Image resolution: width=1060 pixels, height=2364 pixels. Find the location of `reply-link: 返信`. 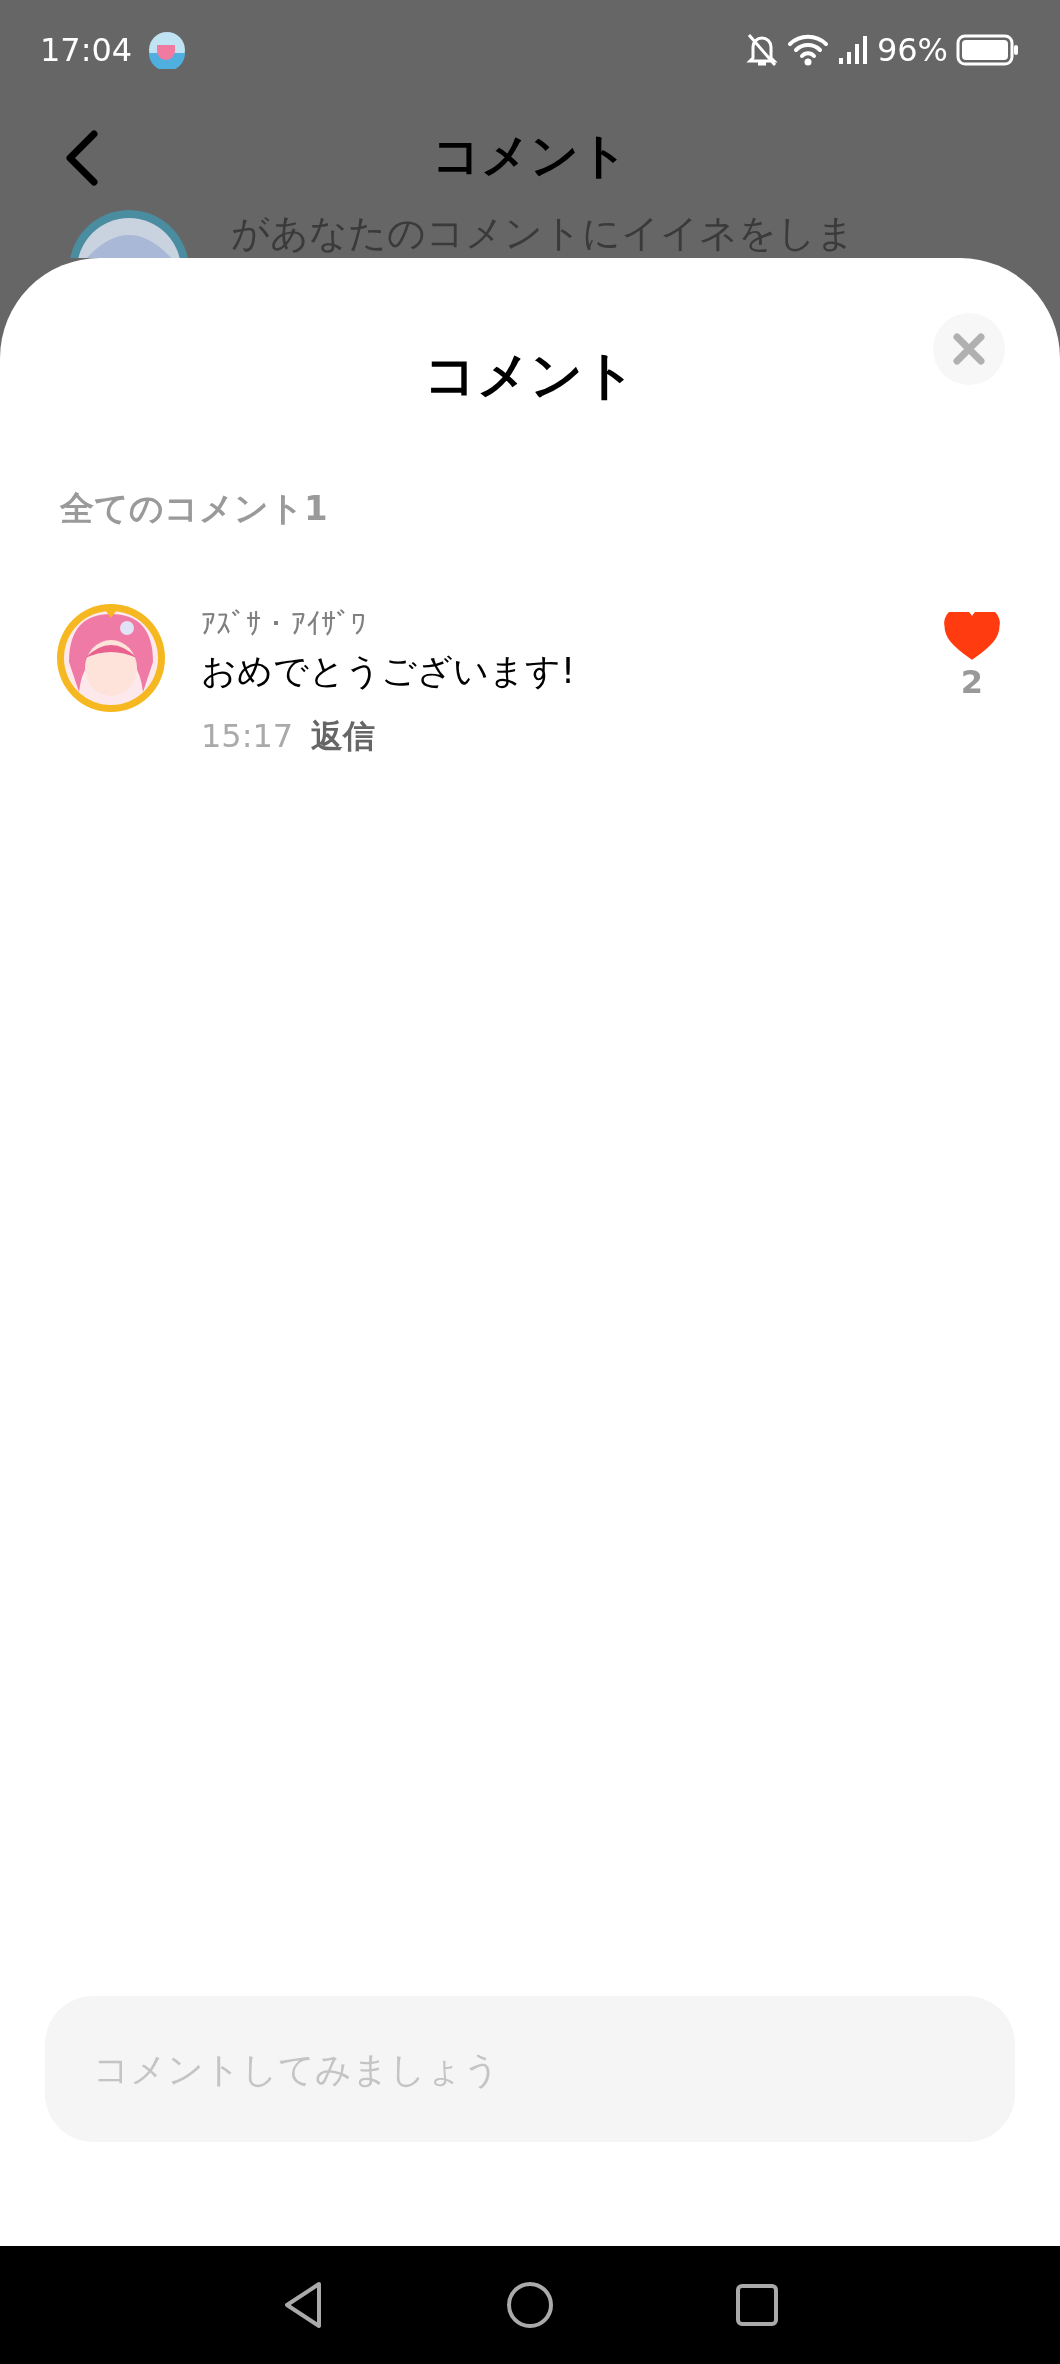

reply-link: 返信 is located at coordinates (343, 736).